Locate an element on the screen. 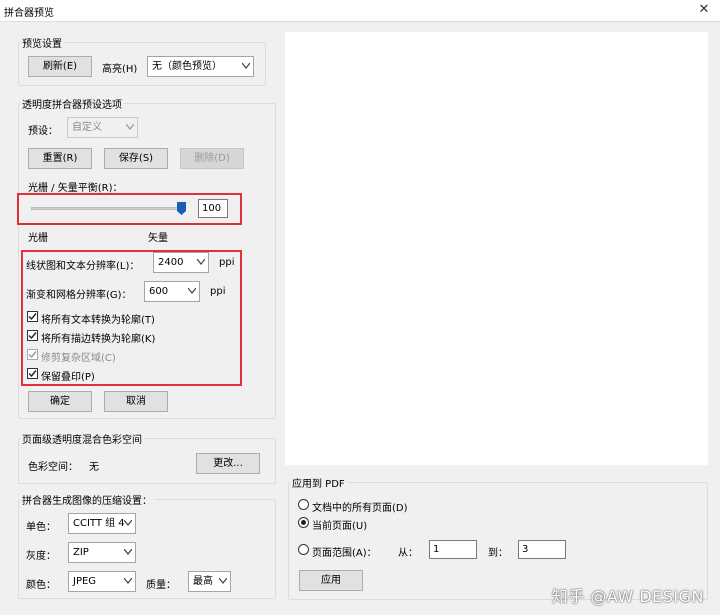 This screenshot has height=615, width=720. delete-button: 删除(D) is located at coordinates (212, 158).